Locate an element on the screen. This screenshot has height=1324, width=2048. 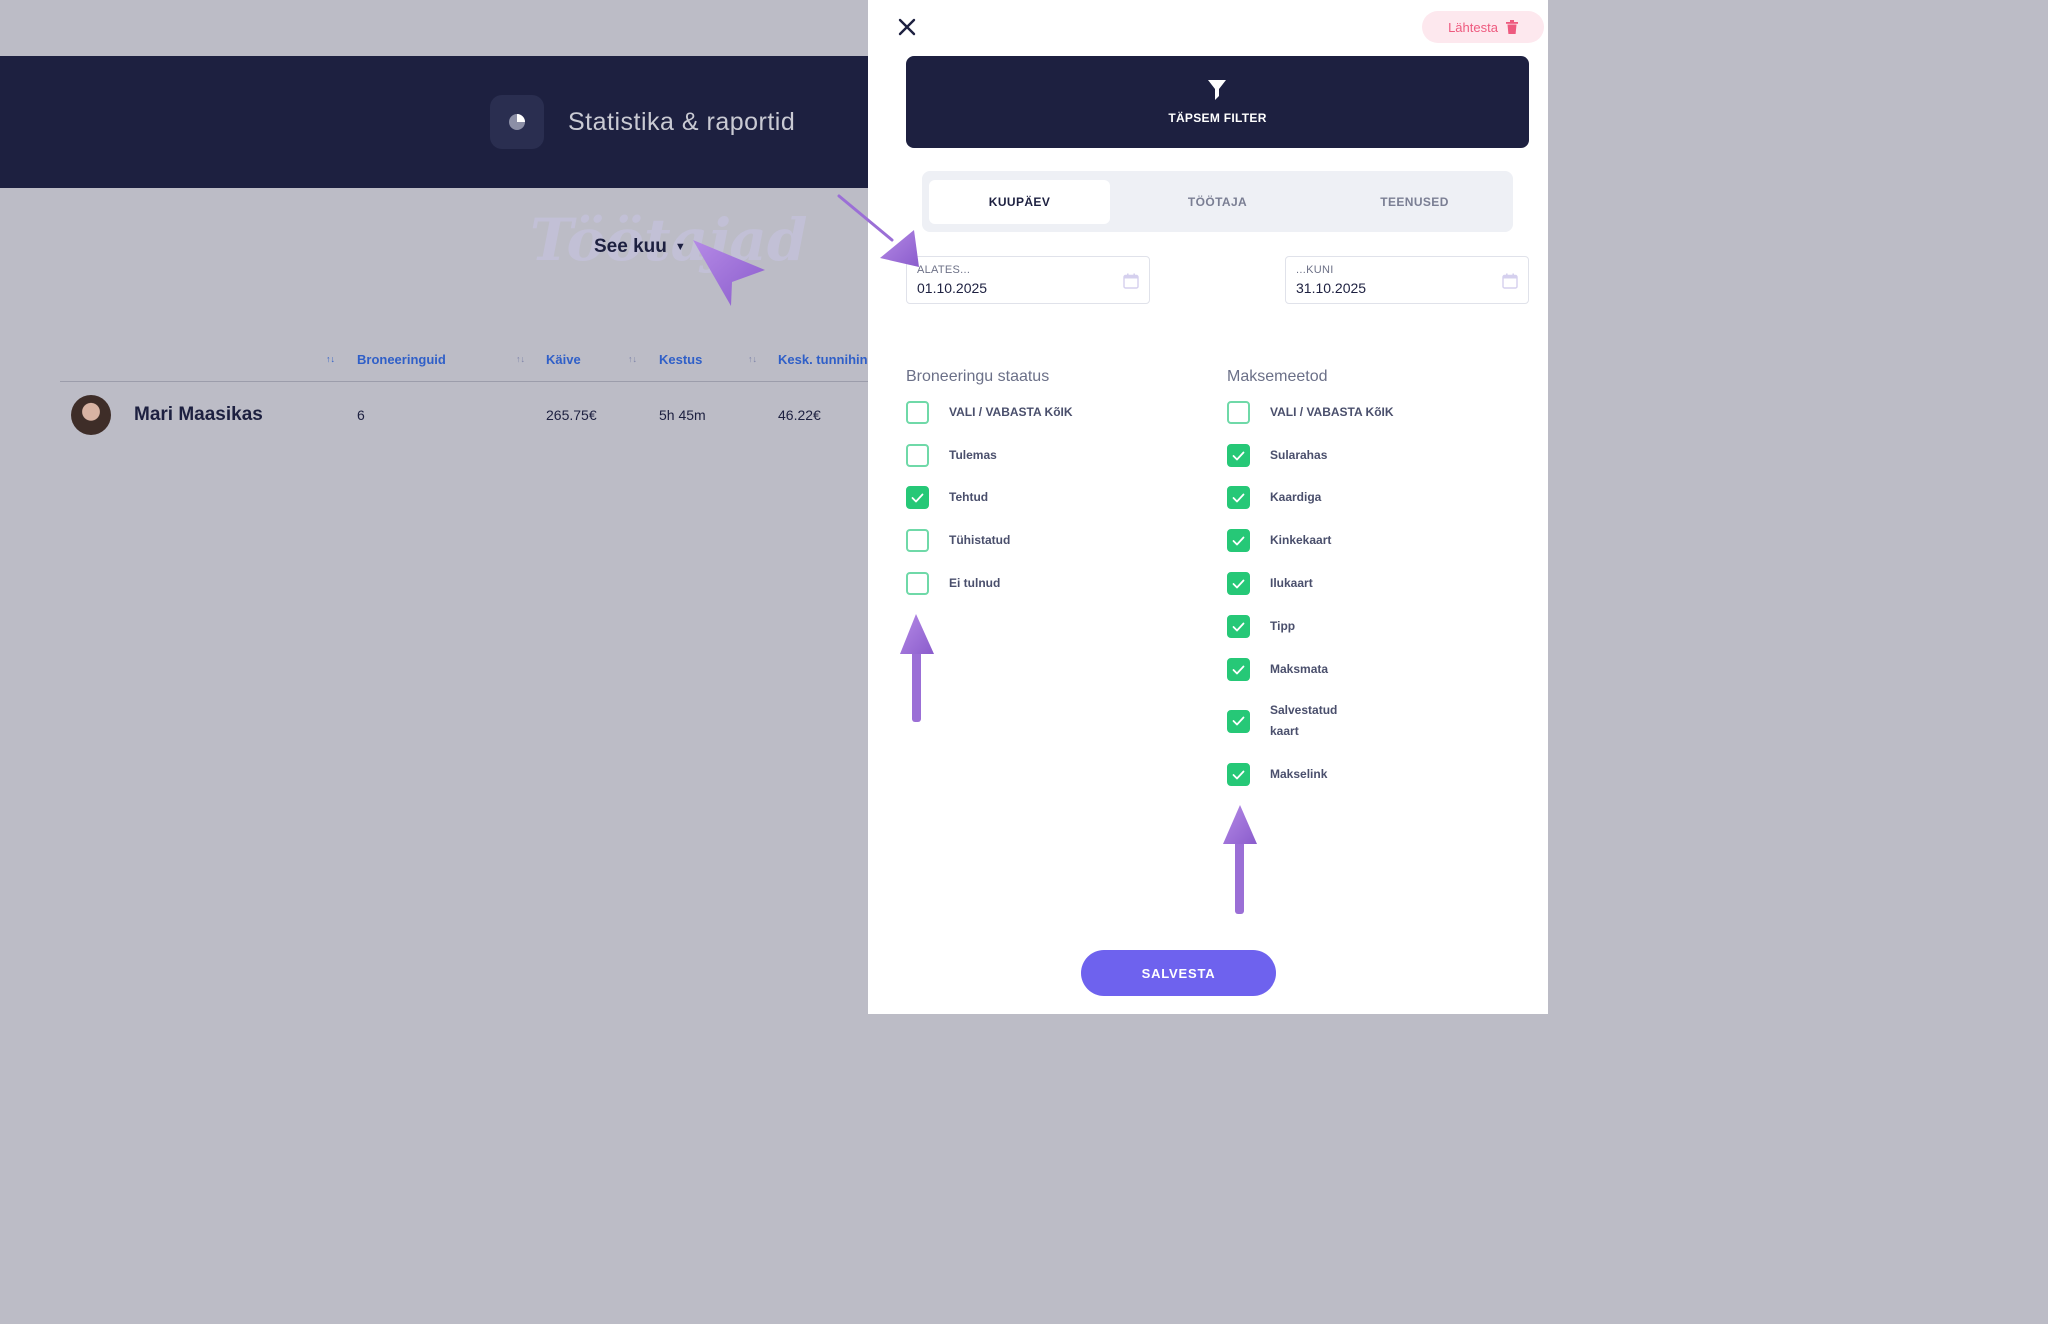
checkbox-label: Sularahas is located at coordinates (1299, 455).